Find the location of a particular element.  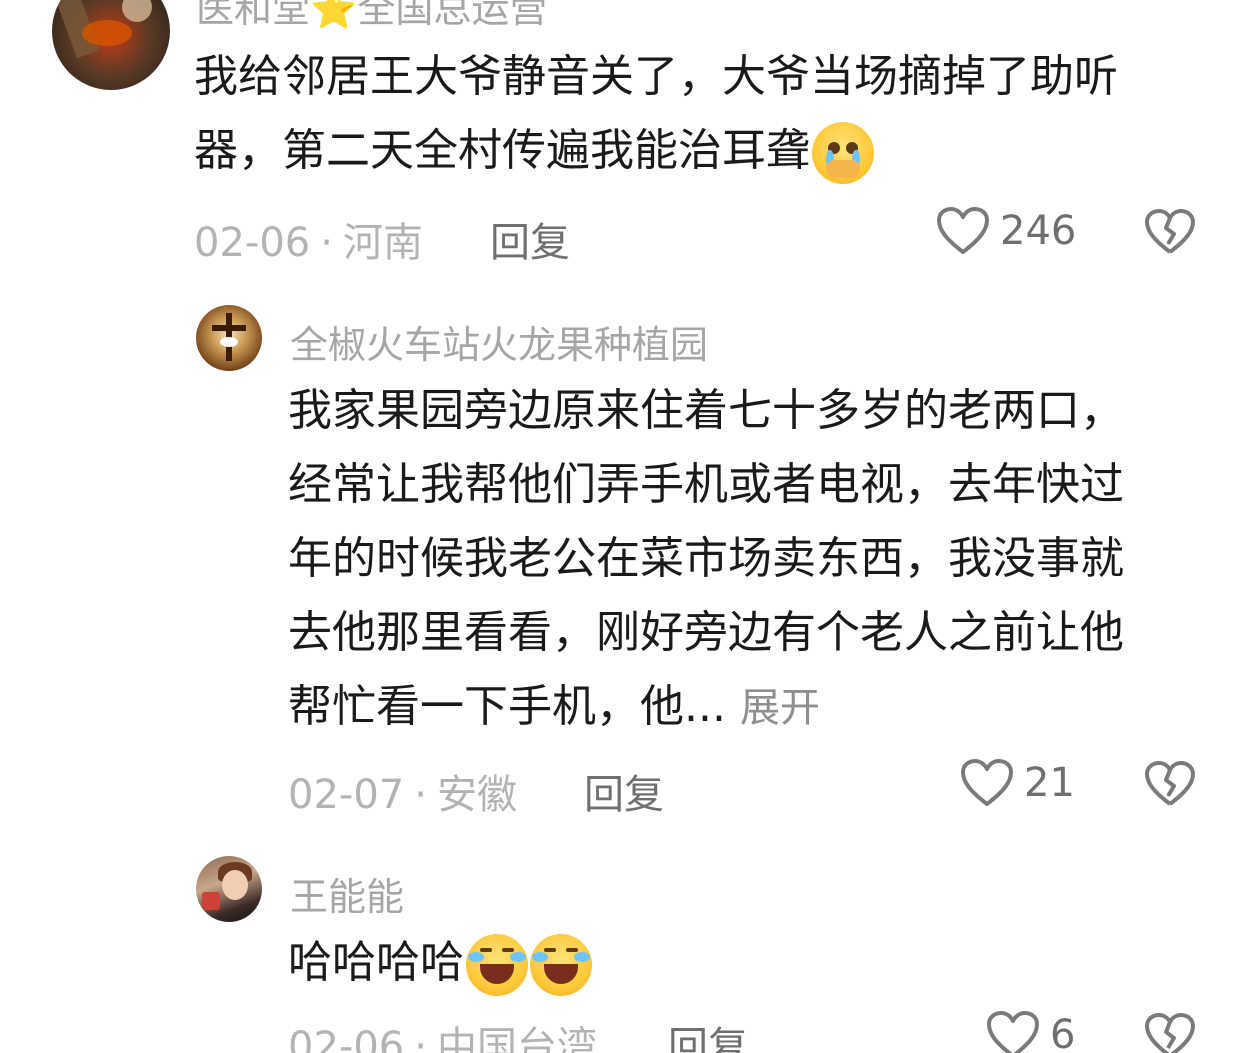

comment-meta: 02-06 · 中国台湾 is located at coordinates (442, 1033).